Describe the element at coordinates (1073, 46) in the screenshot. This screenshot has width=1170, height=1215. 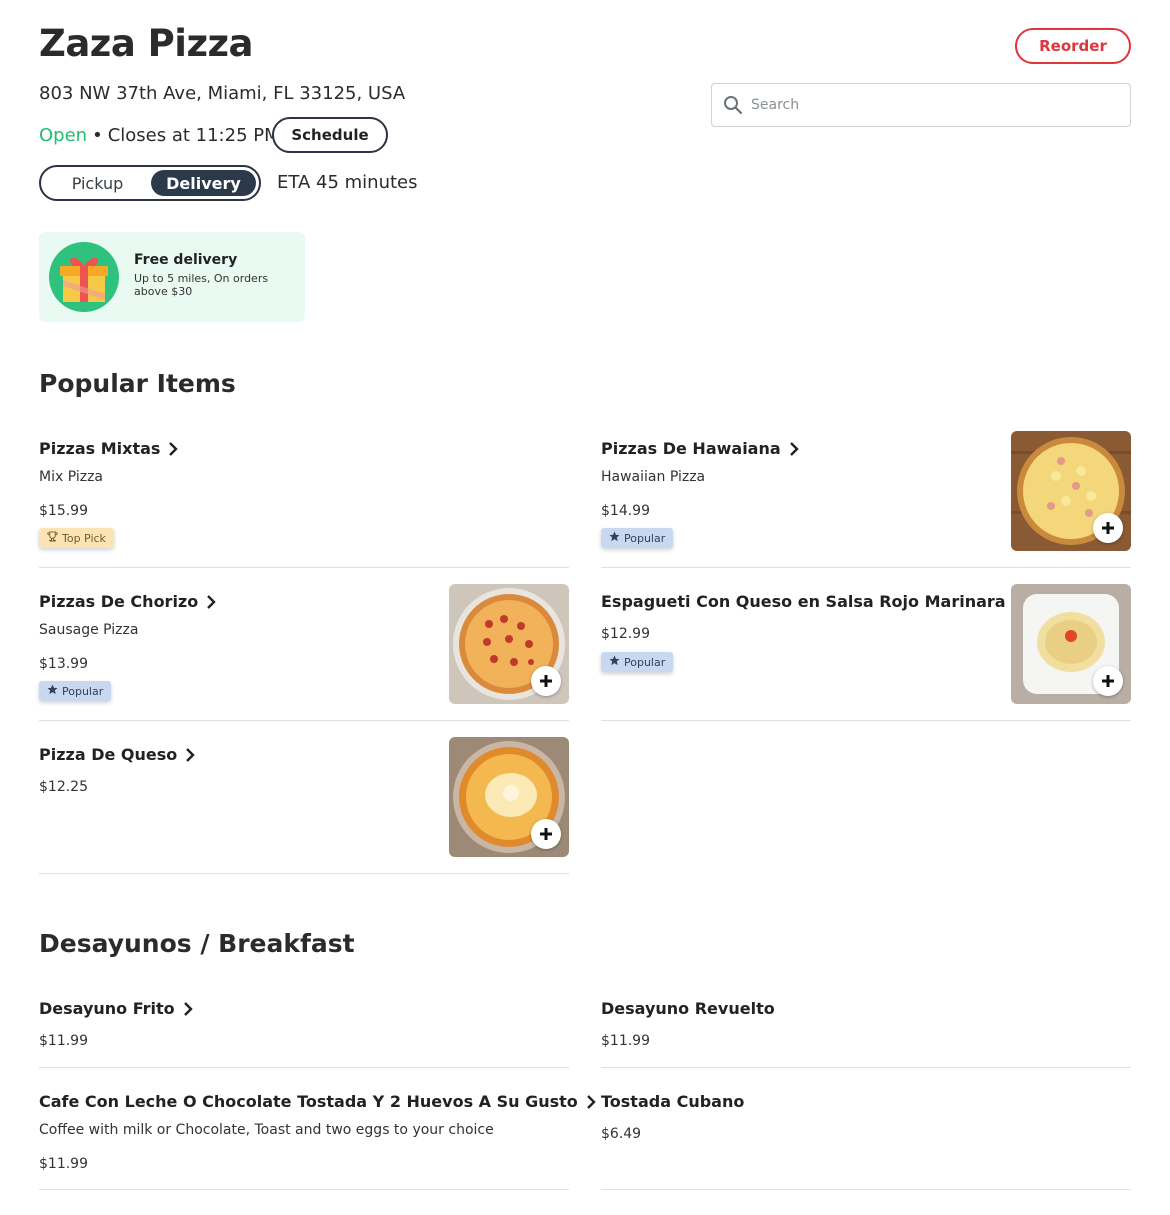
I see `reorder-button: Reorder` at that location.